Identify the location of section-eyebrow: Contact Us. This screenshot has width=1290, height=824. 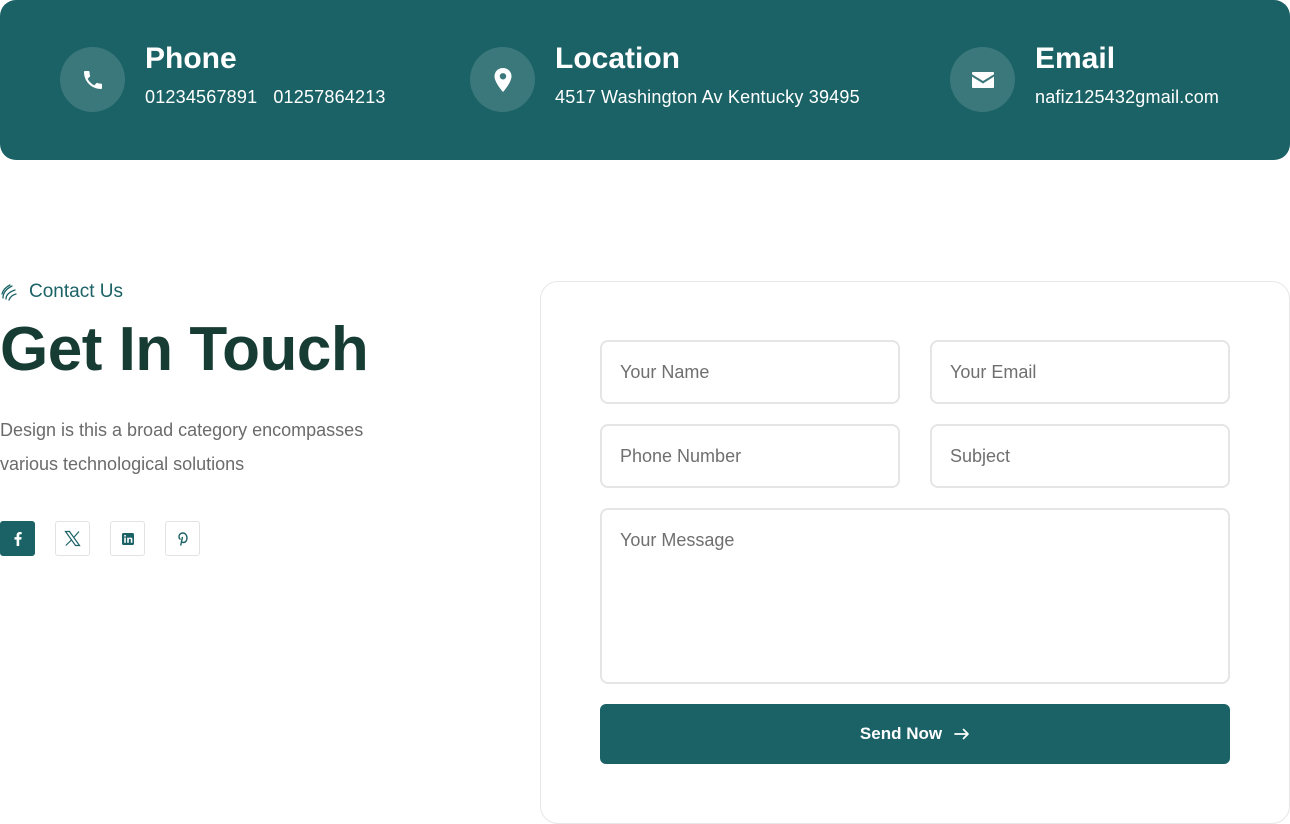
(61, 292).